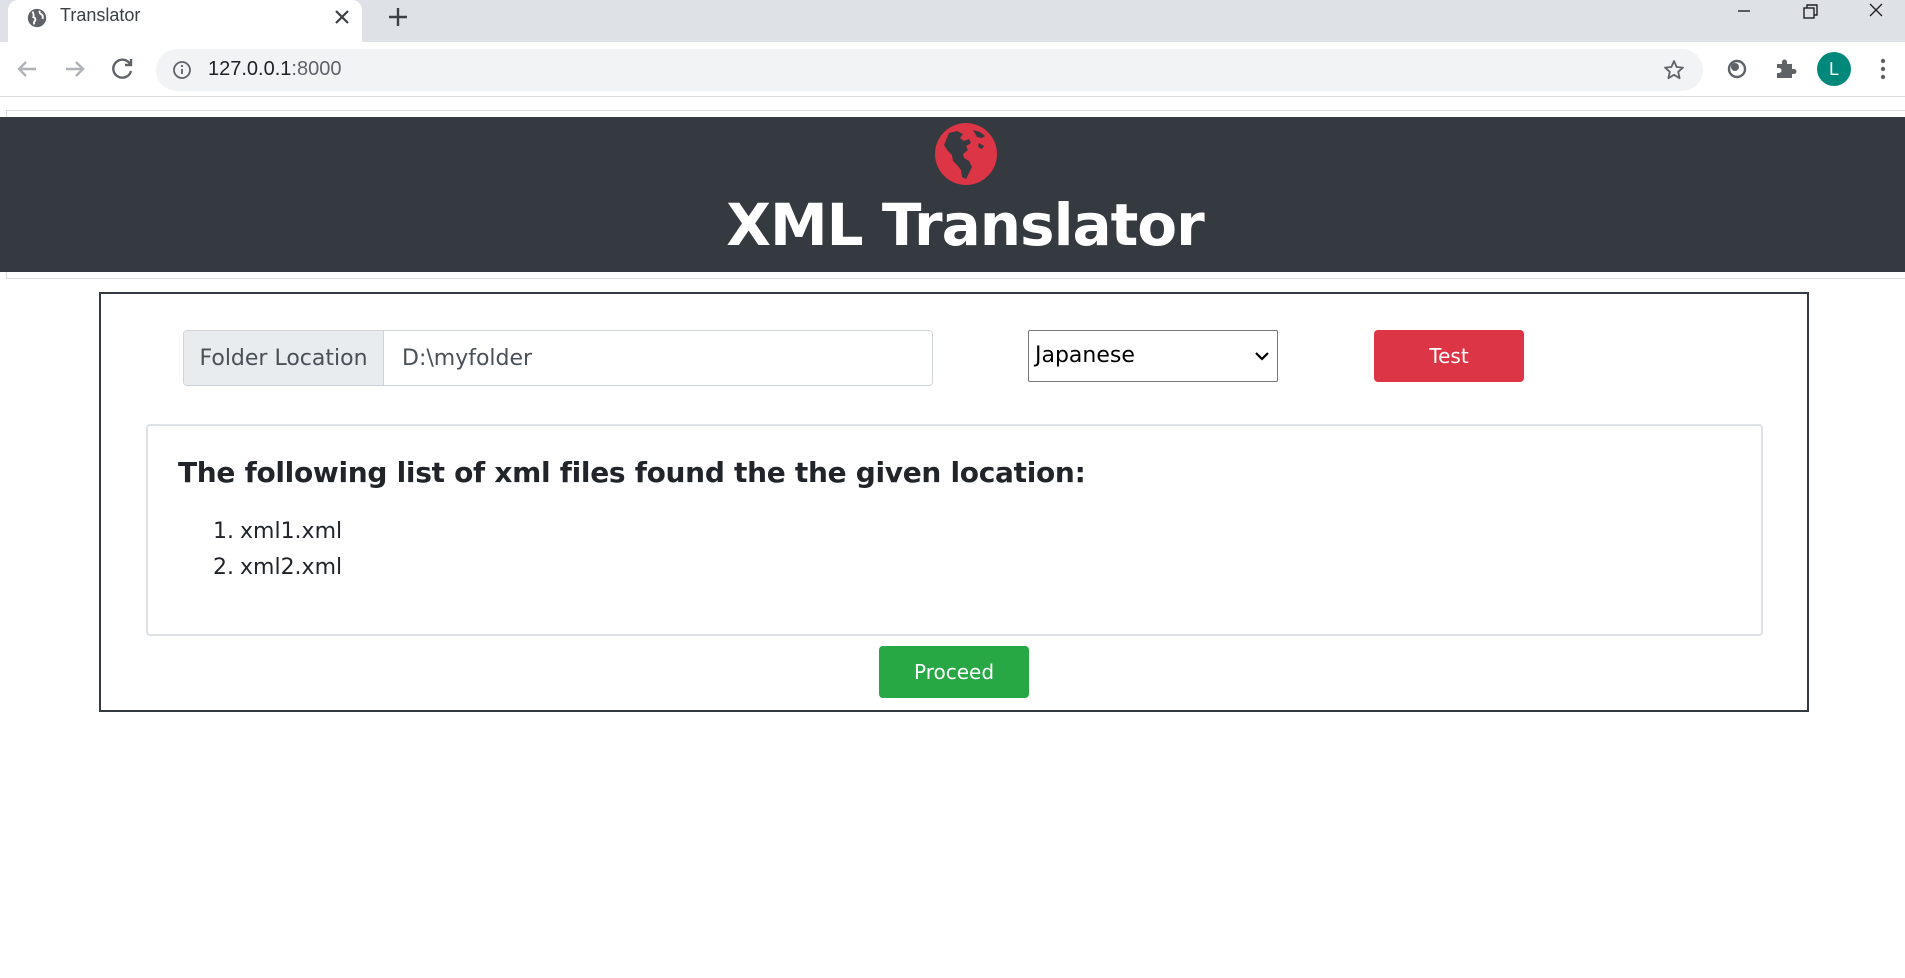 Image resolution: width=1905 pixels, height=978 pixels. Describe the element at coordinates (123, 69) in the screenshot. I see `reload-icon` at that location.